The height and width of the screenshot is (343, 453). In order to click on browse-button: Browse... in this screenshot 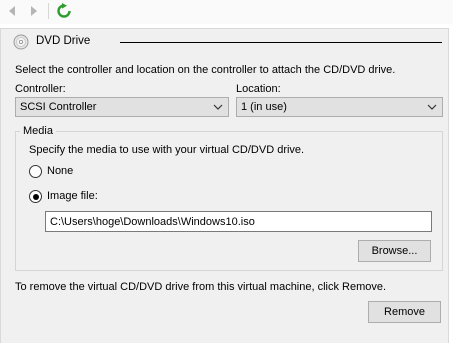, I will do `click(394, 251)`.